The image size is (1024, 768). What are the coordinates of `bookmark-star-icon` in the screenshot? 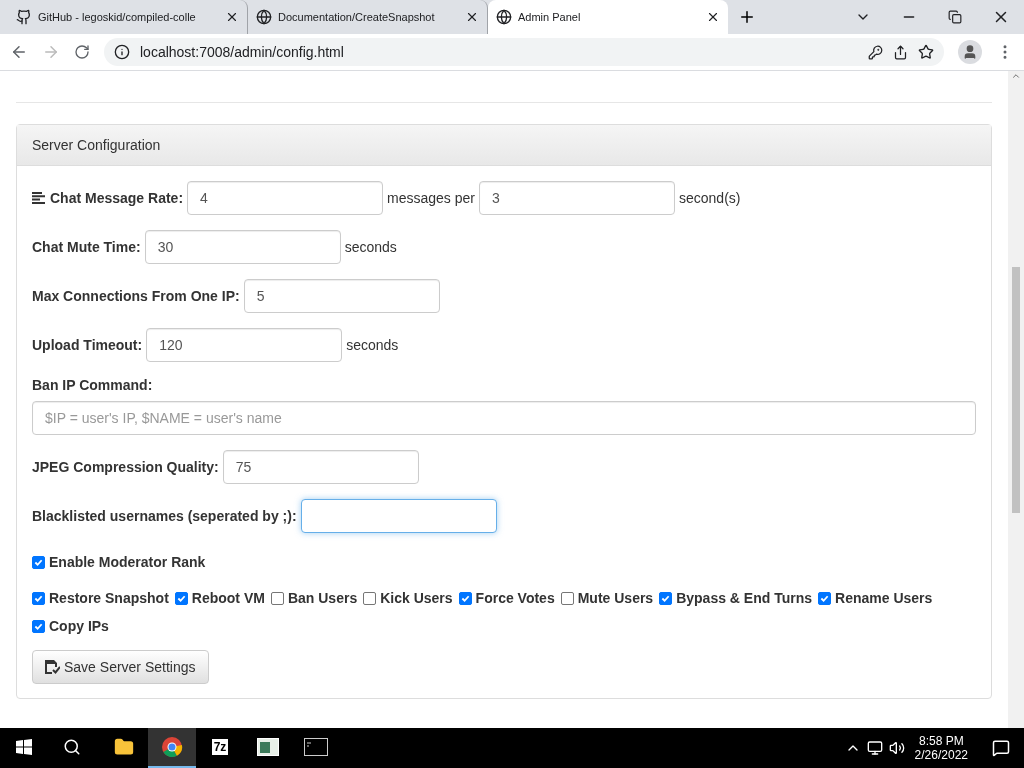 It's located at (926, 52).